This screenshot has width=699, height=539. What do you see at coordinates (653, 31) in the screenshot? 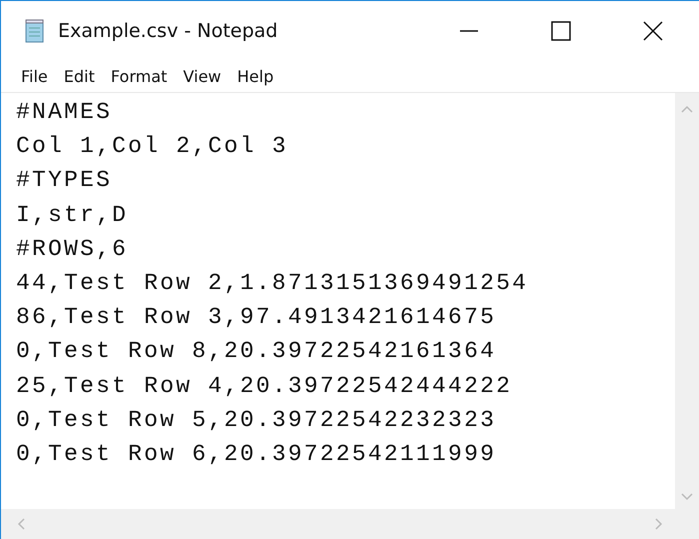
I see `close-icon` at bounding box center [653, 31].